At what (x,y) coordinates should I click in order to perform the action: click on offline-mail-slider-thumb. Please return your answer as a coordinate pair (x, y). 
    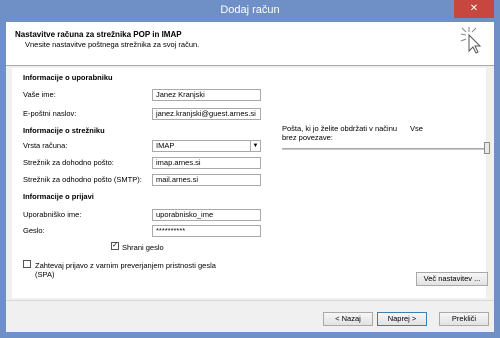
    Looking at the image, I should click on (487, 148).